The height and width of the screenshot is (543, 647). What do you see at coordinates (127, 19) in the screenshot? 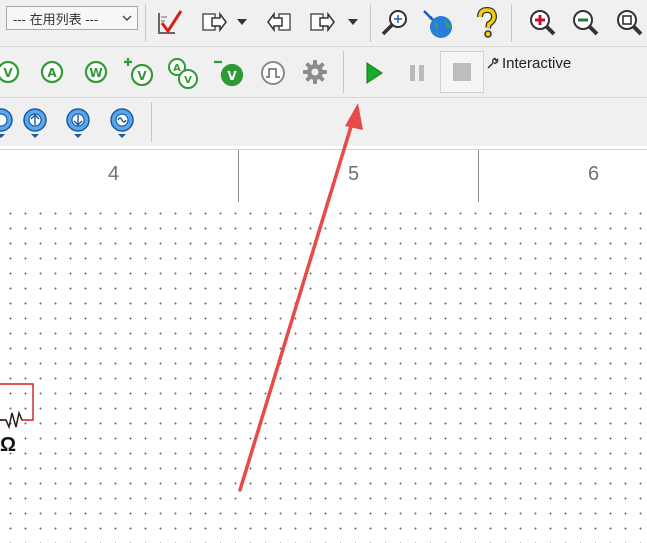
I see `chevron-down-icon` at bounding box center [127, 19].